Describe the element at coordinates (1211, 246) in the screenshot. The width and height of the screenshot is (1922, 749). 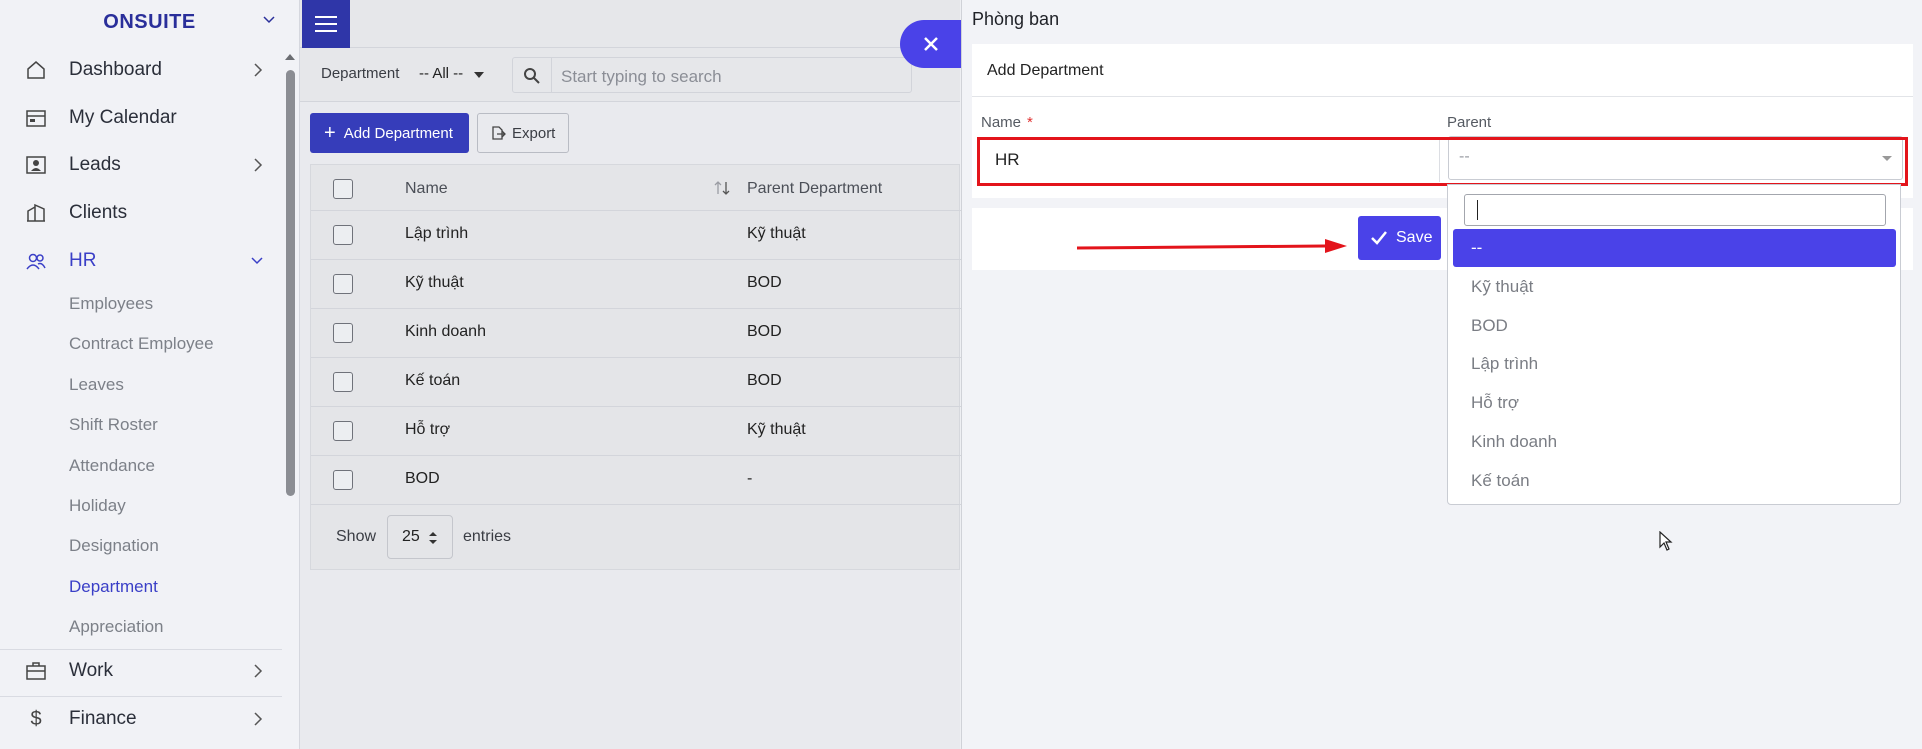
I see `arrow-annotation-icon` at that location.